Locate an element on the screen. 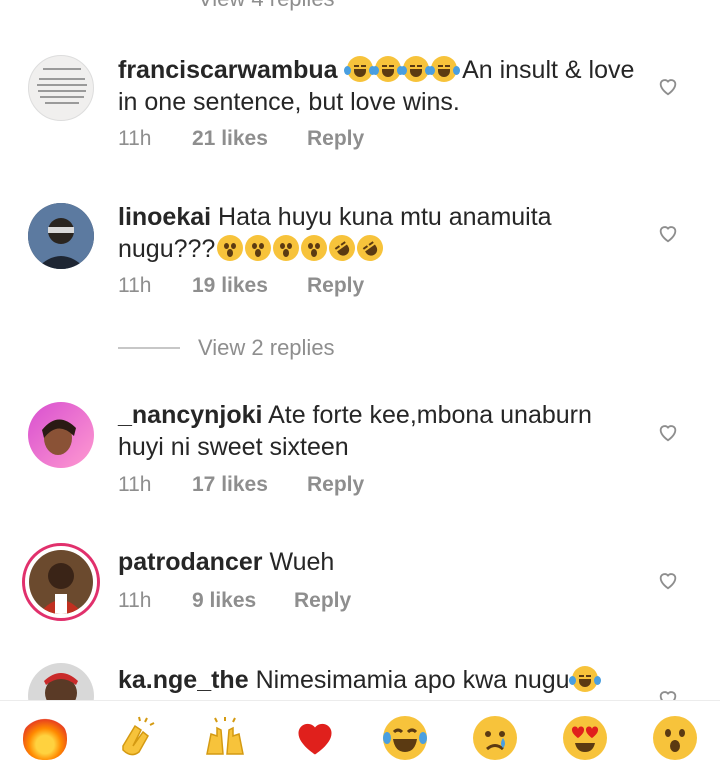 The image size is (720, 773). comment-text: ka.nge_the Nimesimamia apo kwa nugu is located at coordinates (378, 680).